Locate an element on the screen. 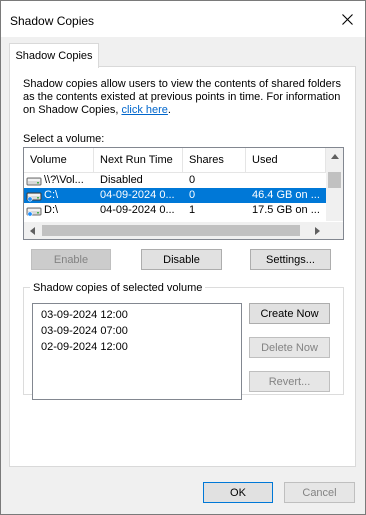 This screenshot has height=515, width=366. title-bar: Shadow Copies is located at coordinates (183, 19).